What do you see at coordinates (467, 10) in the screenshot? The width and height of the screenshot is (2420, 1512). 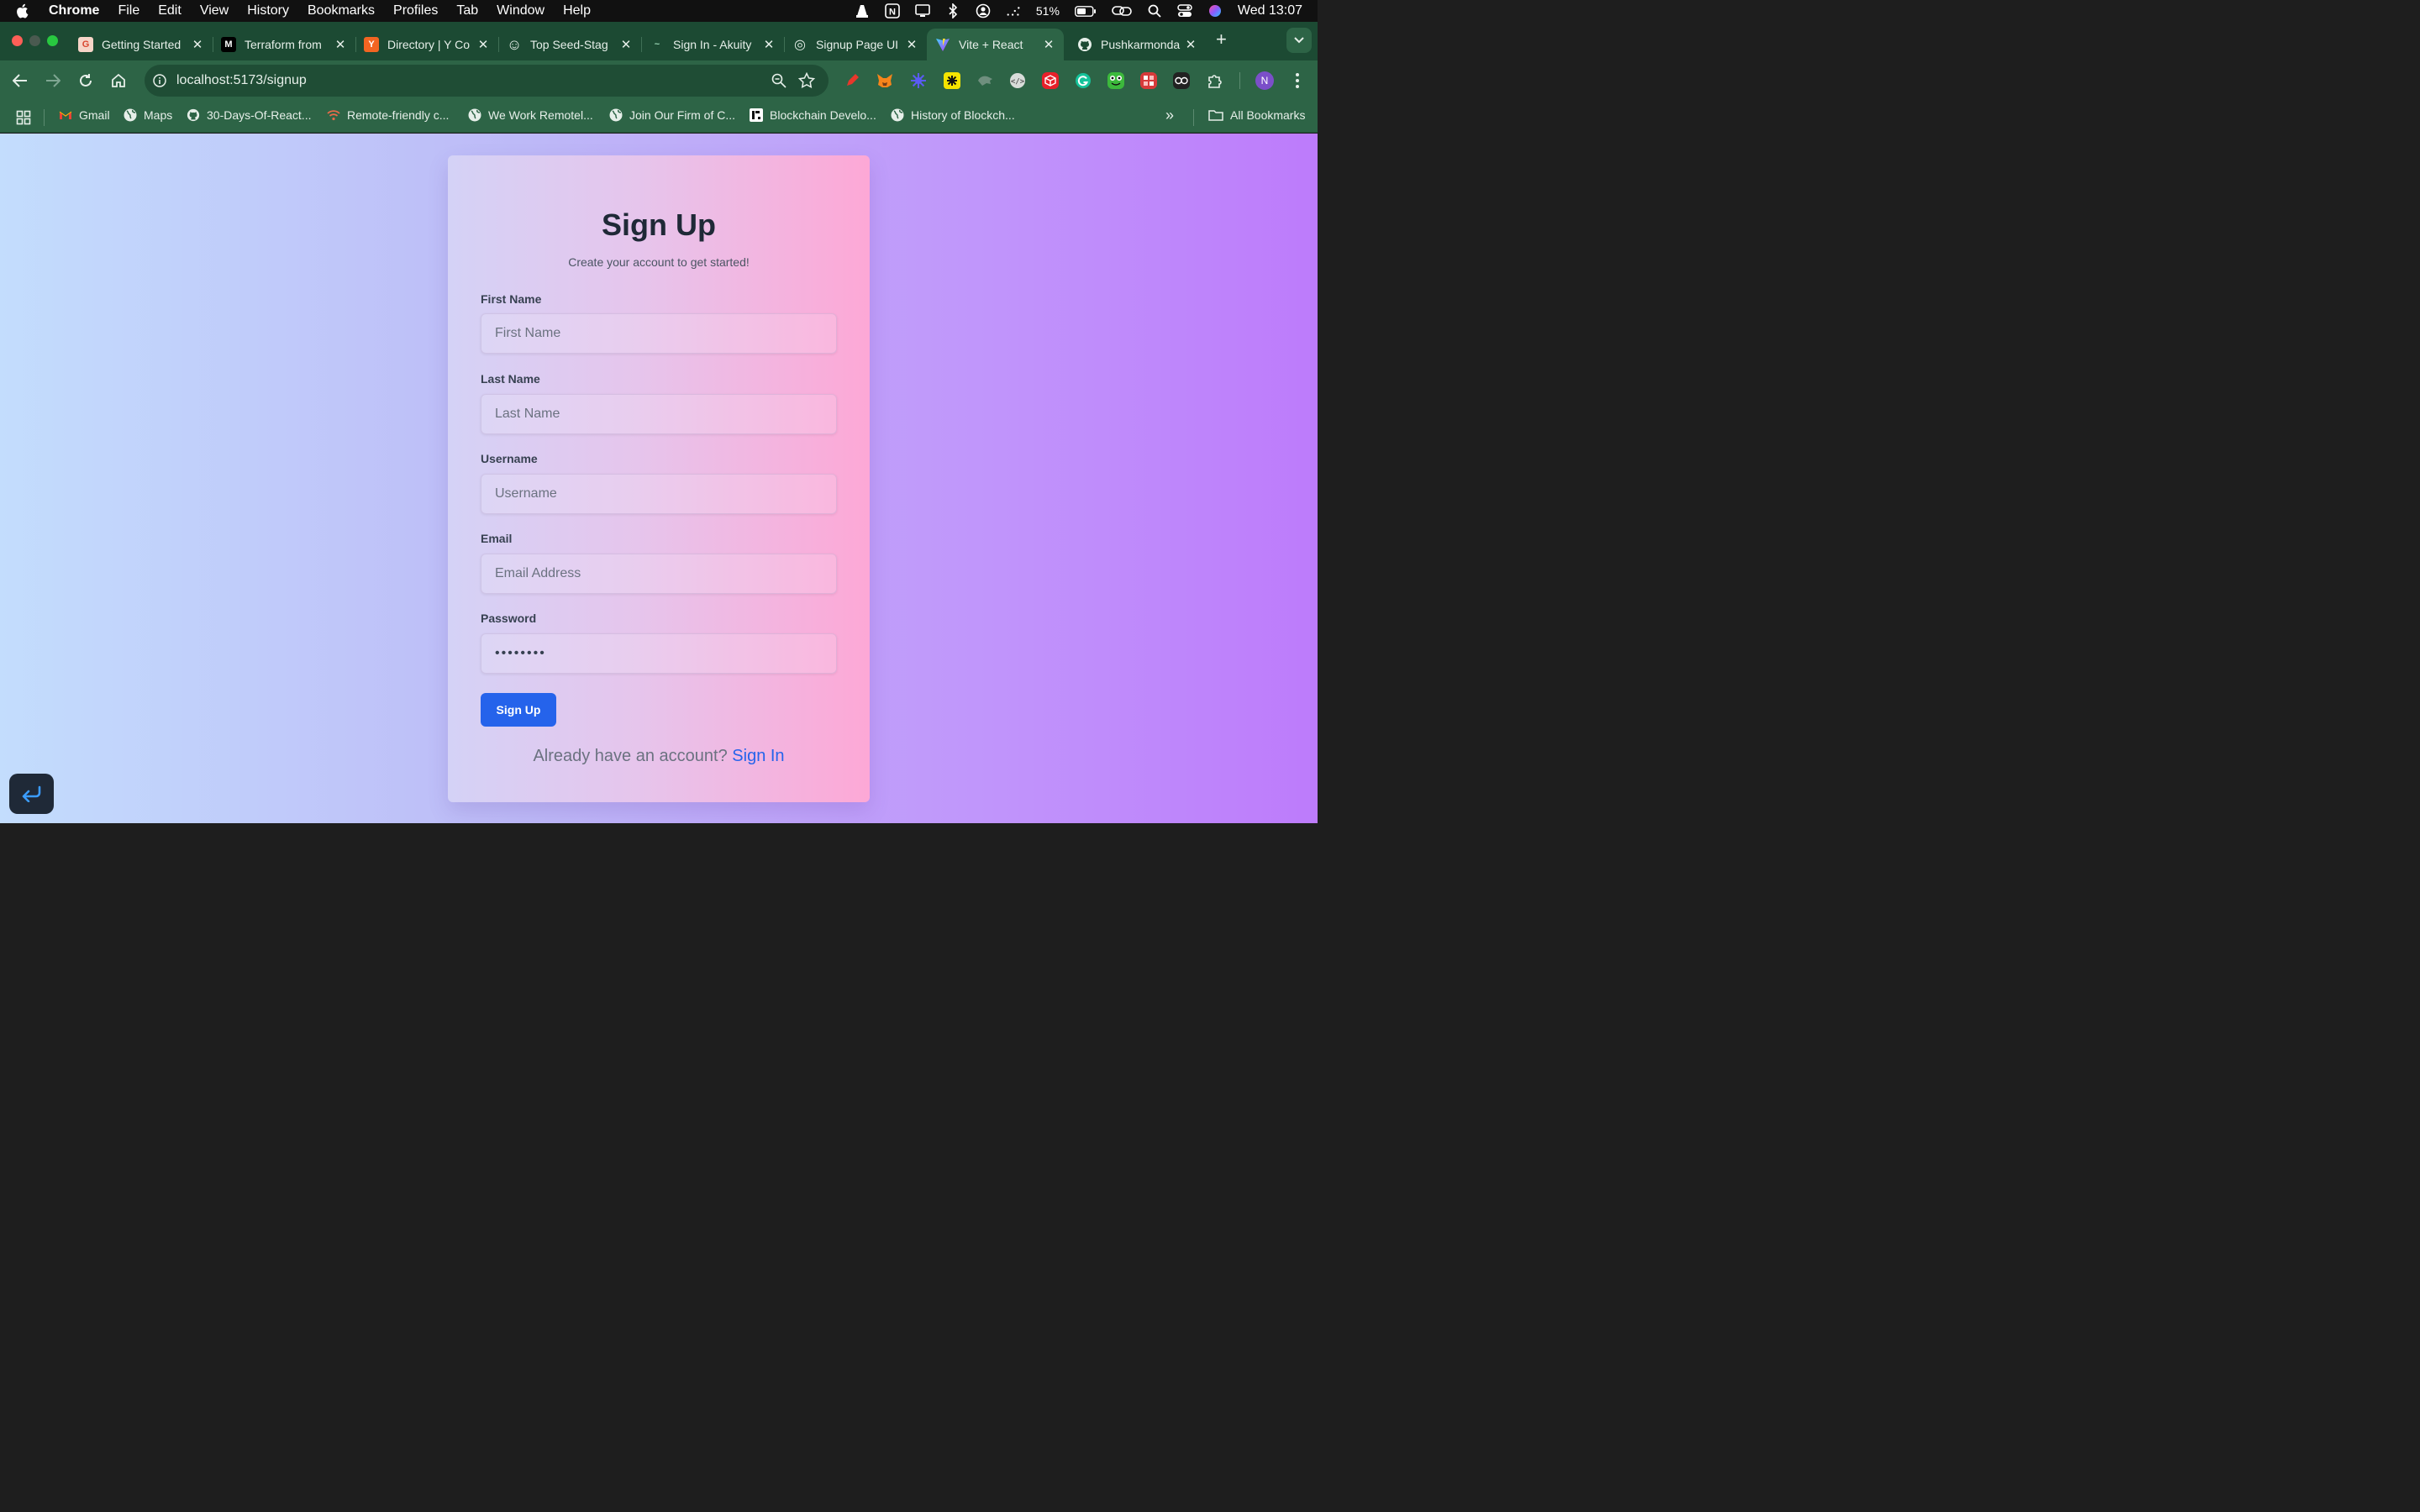 I see `menu-tab: Tab` at bounding box center [467, 10].